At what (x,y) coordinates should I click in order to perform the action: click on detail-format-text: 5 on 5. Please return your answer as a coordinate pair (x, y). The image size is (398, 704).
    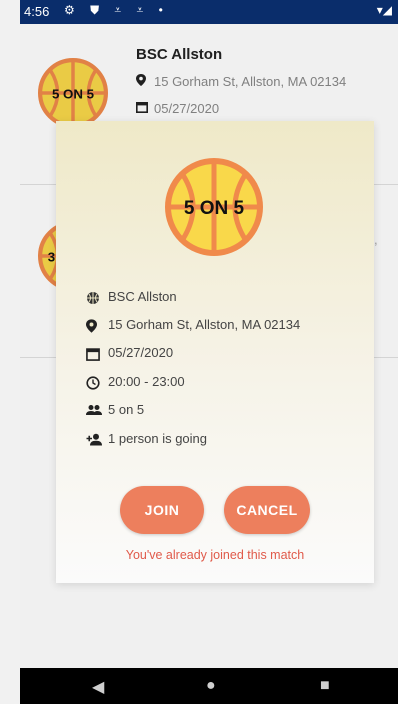
    Looking at the image, I should click on (126, 409).